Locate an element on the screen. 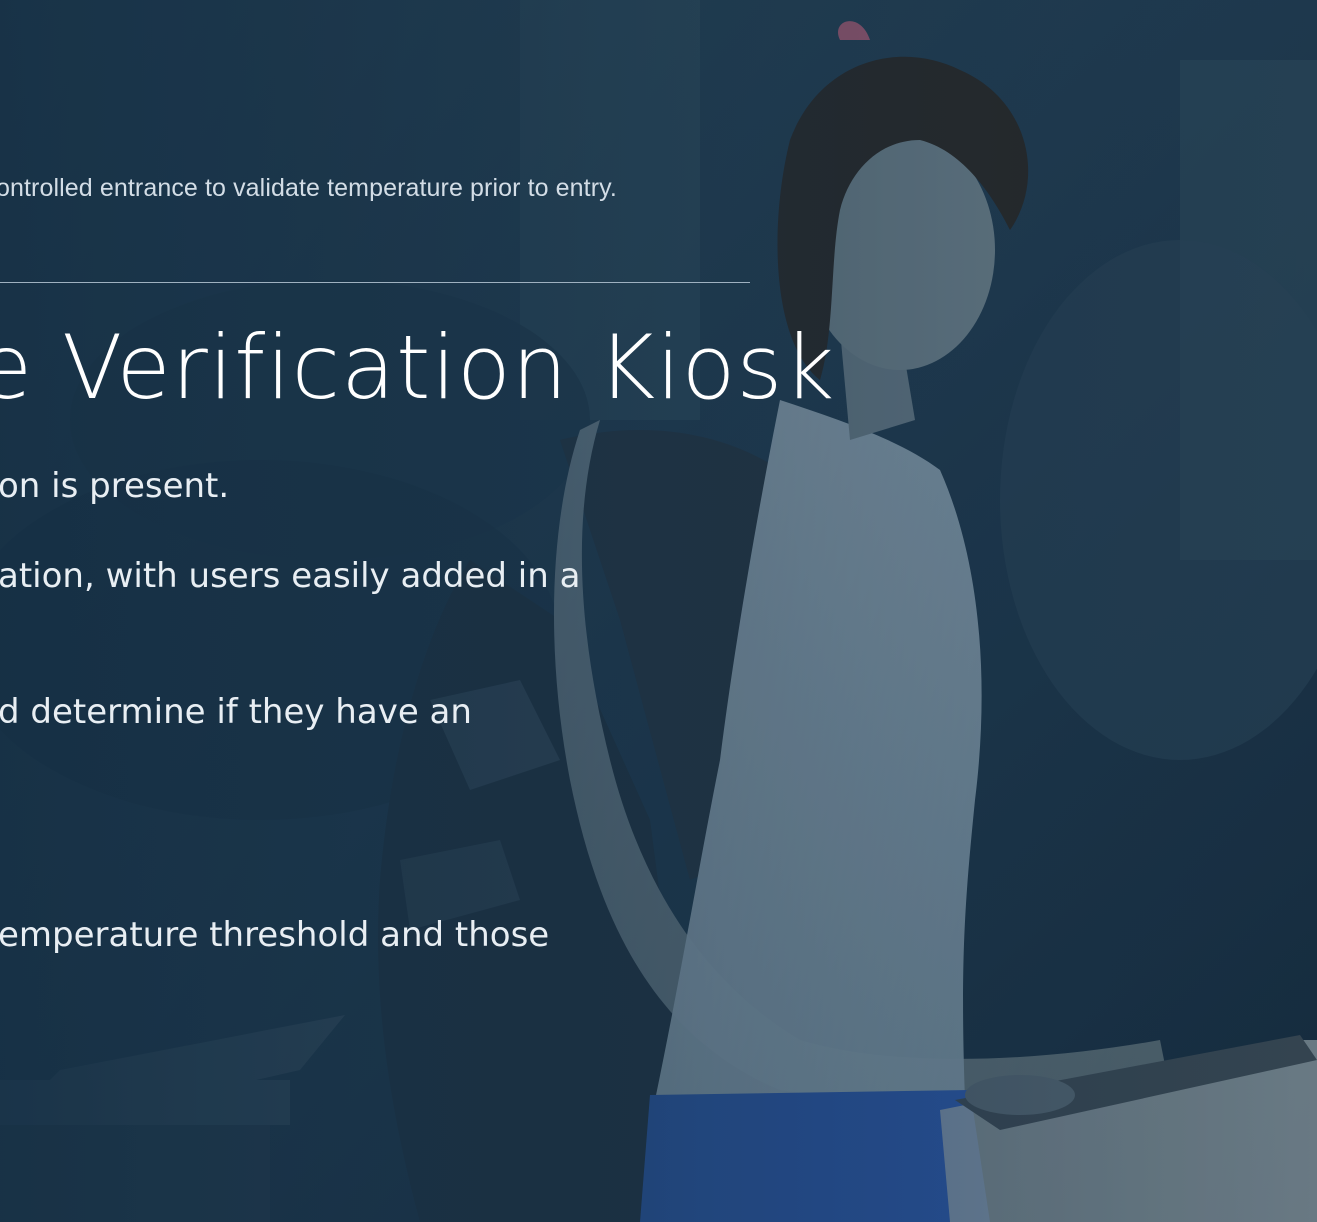  bullet-text-2: ation, with users easily added in a is located at coordinates (290, 576).